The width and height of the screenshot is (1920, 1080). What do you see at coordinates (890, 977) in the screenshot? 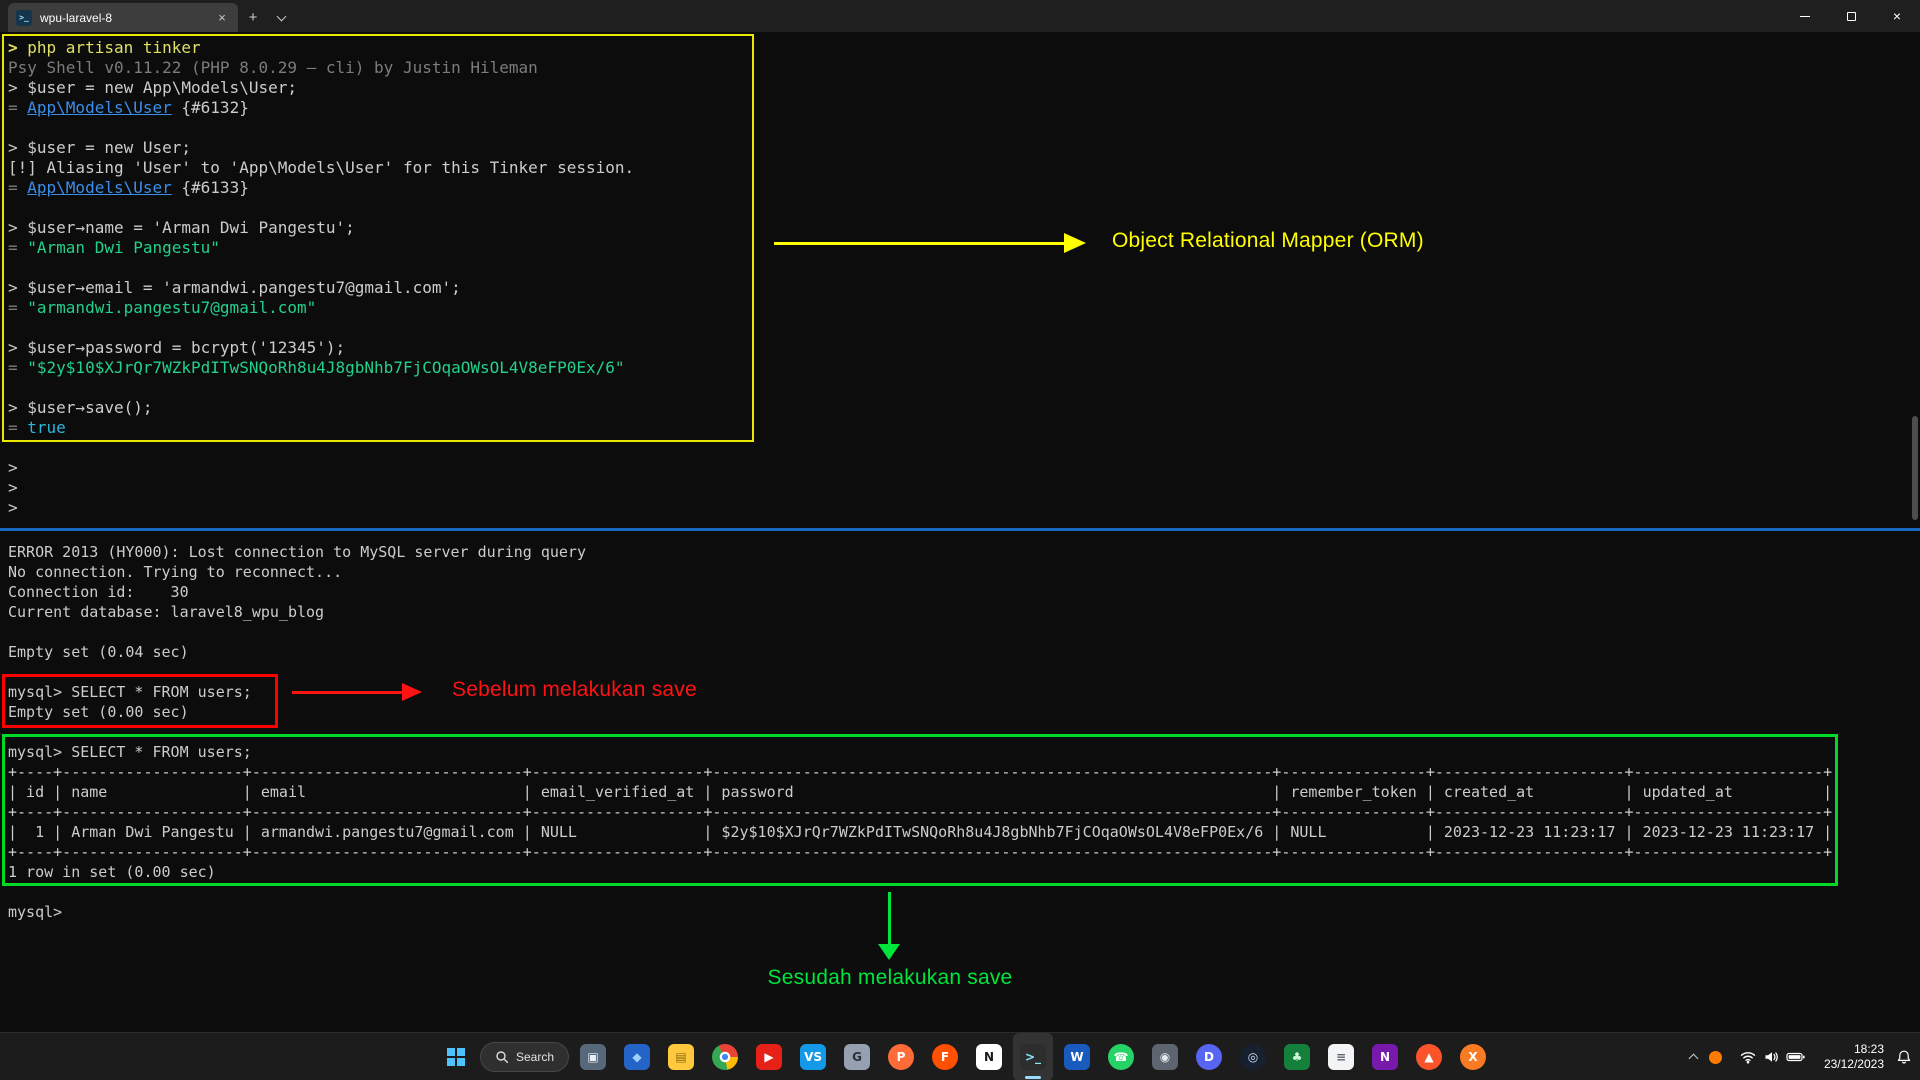
I see `after-save-annotation: Sesudah melakukan save` at bounding box center [890, 977].